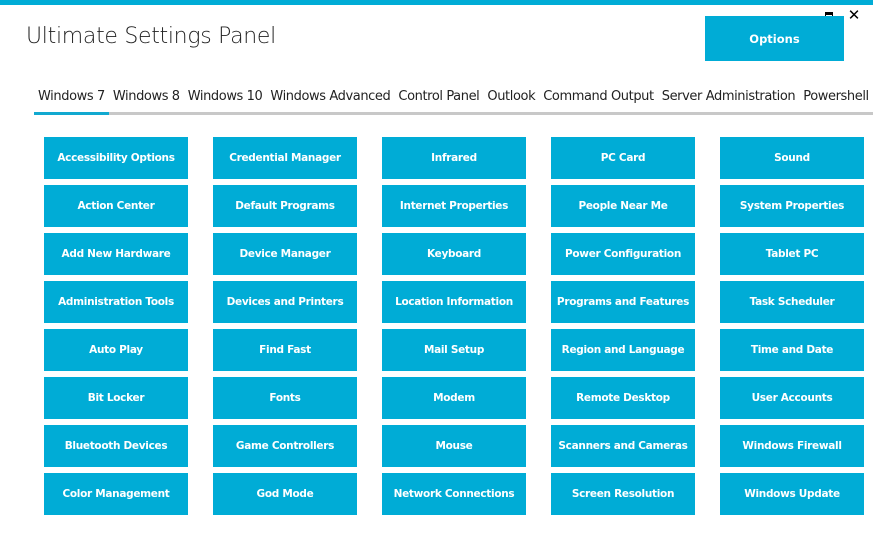  I want to click on close-button: ✕, so click(854, 15).